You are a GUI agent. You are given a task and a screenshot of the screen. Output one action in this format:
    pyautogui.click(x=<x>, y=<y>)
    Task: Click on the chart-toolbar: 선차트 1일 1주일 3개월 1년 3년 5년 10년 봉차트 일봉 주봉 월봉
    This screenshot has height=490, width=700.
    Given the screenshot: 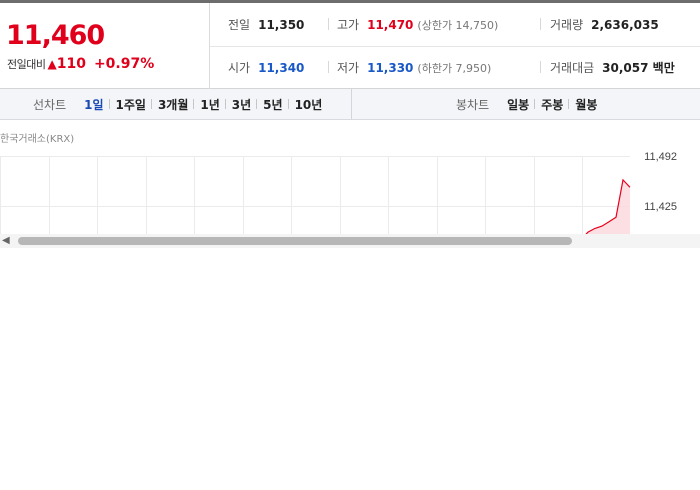 What is the action you would take?
    pyautogui.click(x=350, y=104)
    